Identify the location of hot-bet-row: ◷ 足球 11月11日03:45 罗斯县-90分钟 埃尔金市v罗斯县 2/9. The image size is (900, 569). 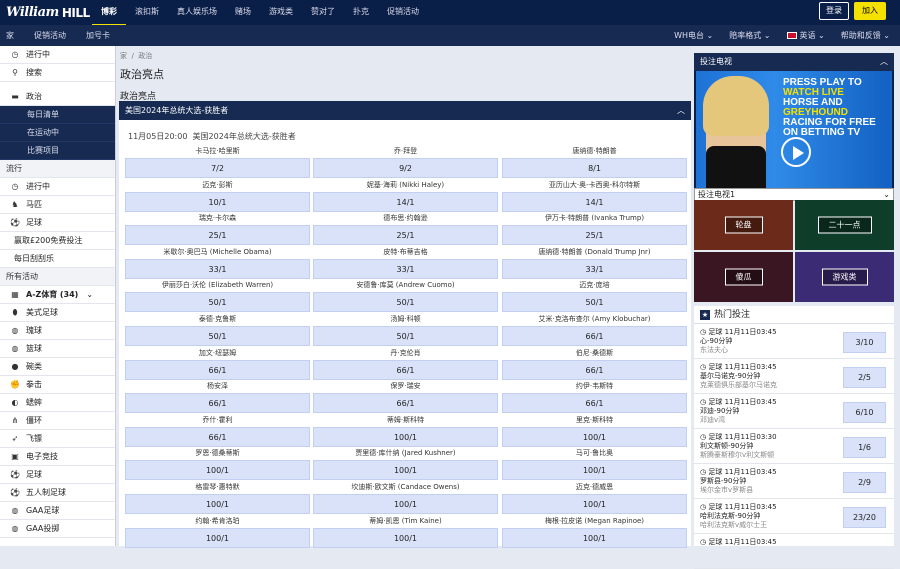
(794, 482).